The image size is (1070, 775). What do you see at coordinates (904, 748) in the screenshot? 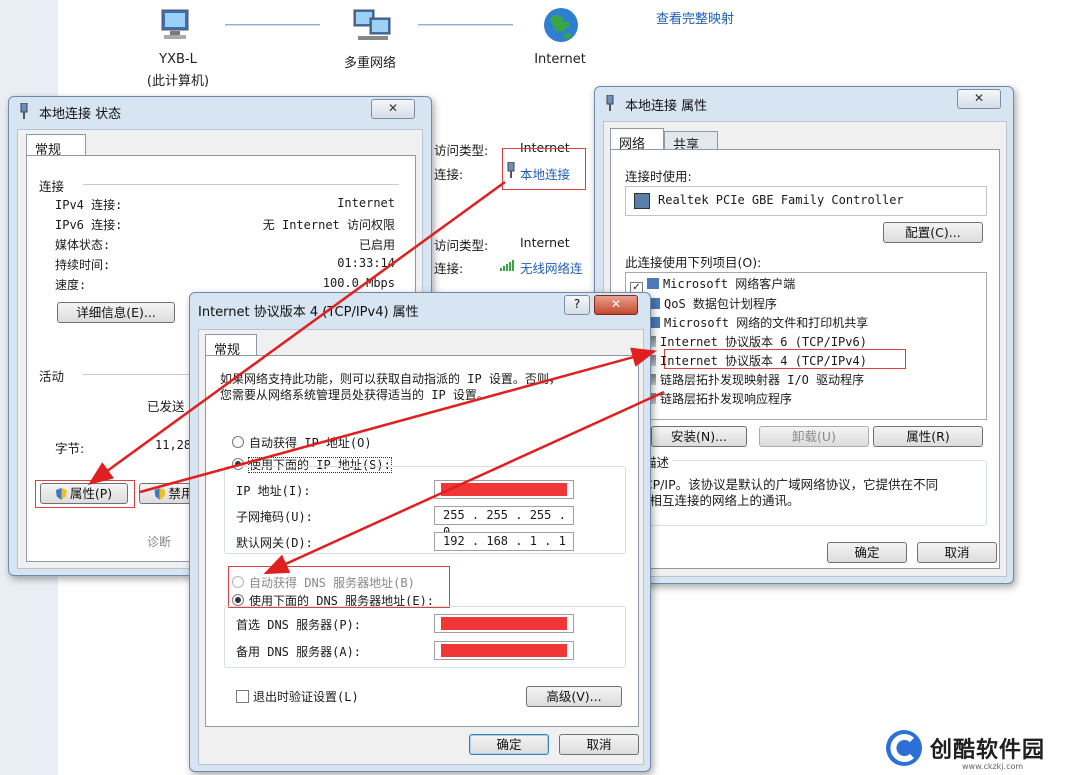
I see `brand-logo-icon` at bounding box center [904, 748].